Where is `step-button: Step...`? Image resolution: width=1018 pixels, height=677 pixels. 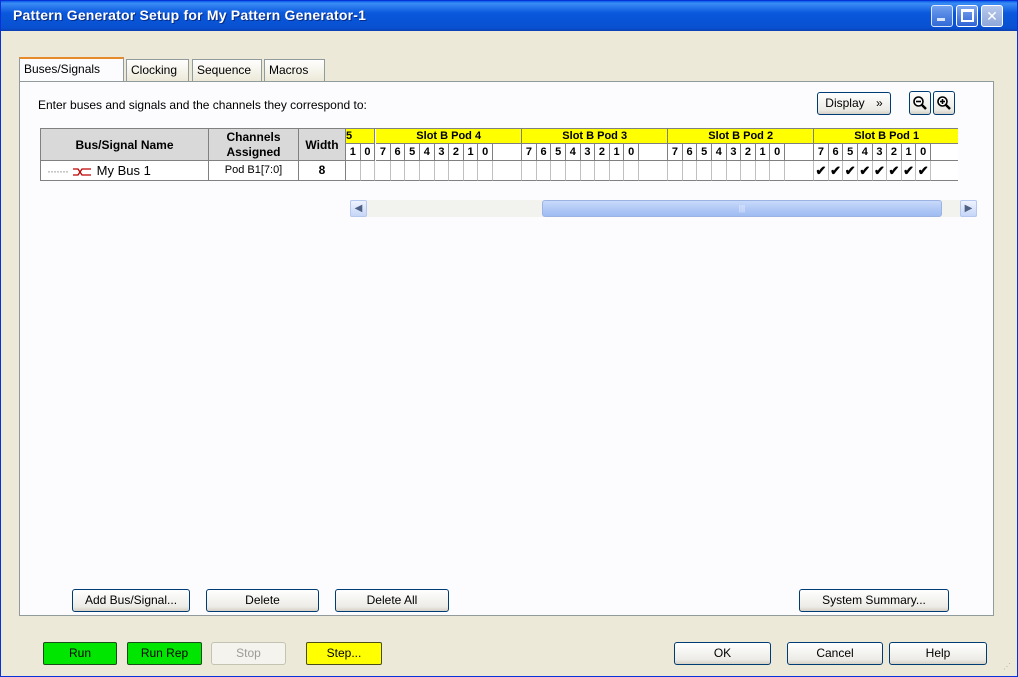 step-button: Step... is located at coordinates (344, 653).